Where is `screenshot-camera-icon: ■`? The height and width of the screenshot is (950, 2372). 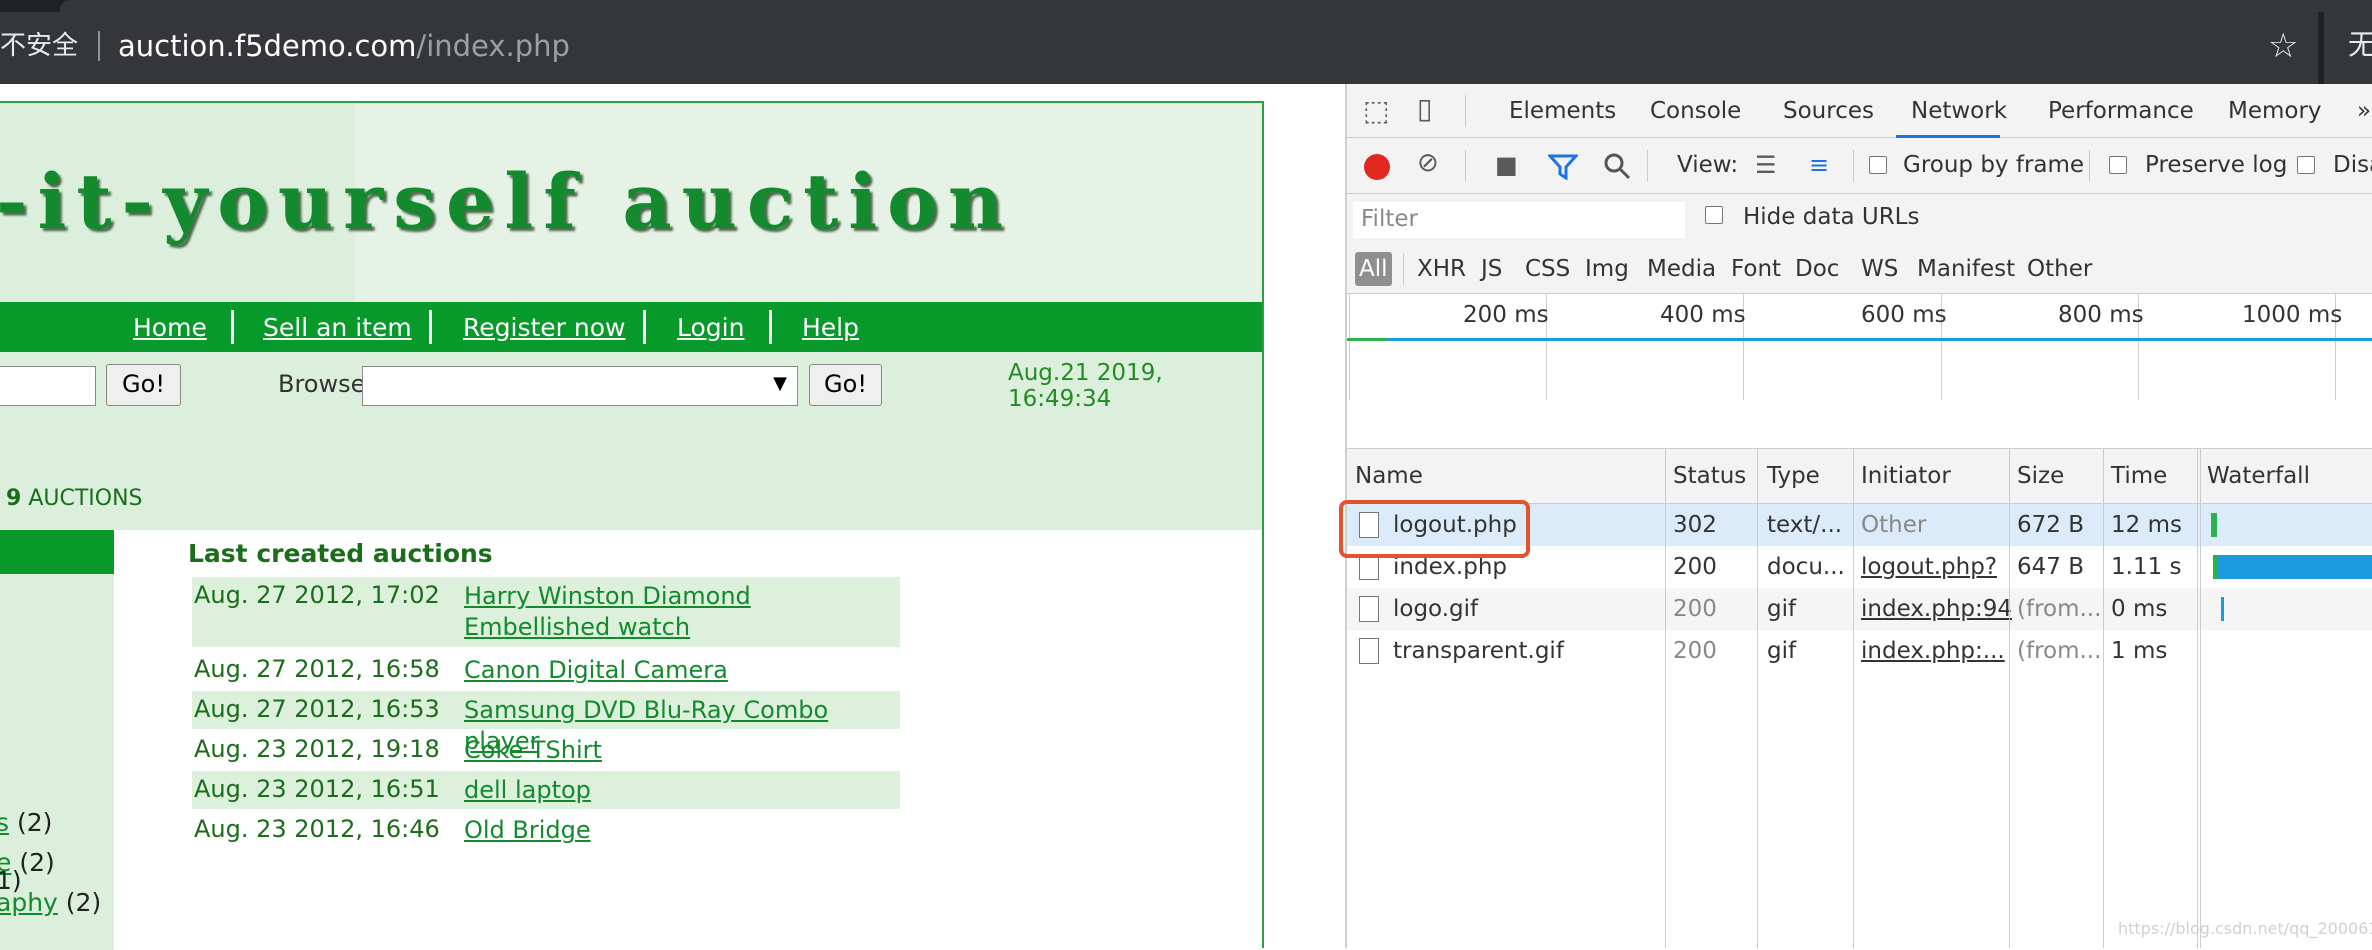
screenshot-camera-icon: ■ is located at coordinates (1506, 165).